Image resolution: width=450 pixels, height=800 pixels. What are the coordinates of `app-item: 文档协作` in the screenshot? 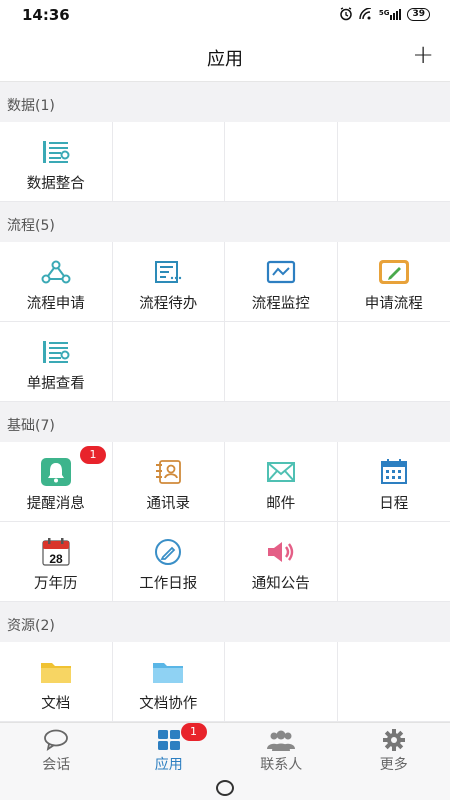 It's located at (168, 682).